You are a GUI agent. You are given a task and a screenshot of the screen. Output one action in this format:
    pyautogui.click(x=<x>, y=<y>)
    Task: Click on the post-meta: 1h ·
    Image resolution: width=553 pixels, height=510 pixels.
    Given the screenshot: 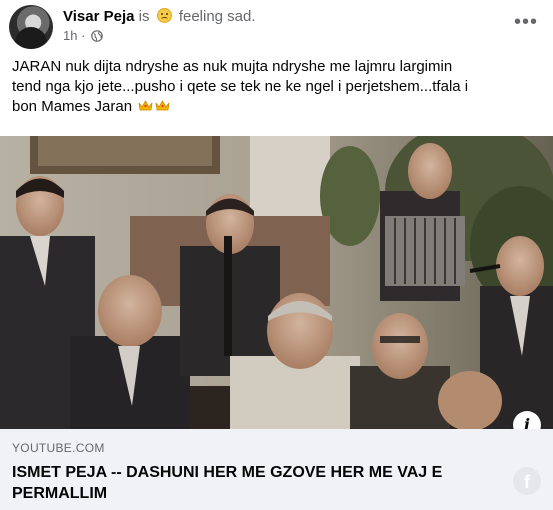 What is the action you would take?
    pyautogui.click(x=83, y=36)
    